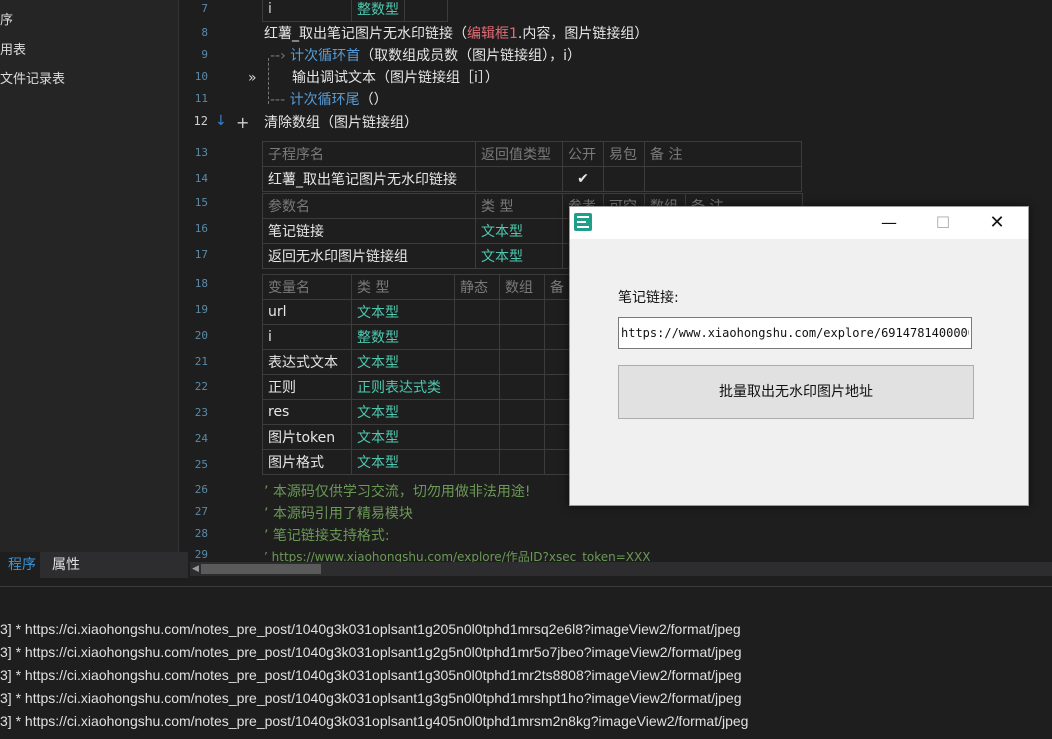 The image size is (1052, 739). What do you see at coordinates (492, 34) in the screenshot?
I see `code-highlight: 编辑框1` at bounding box center [492, 34].